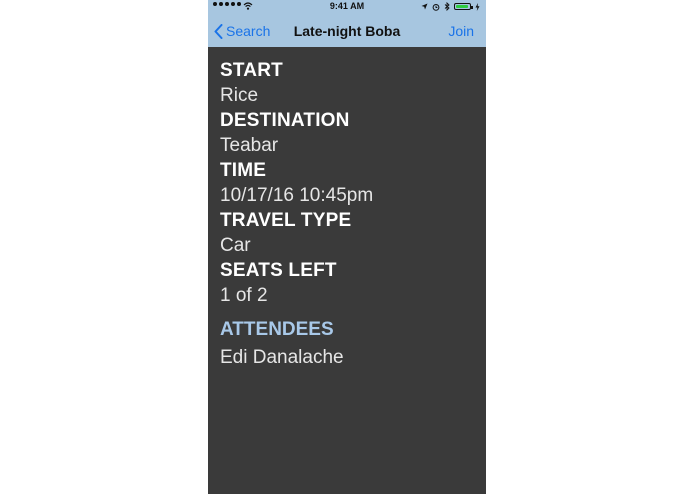 Image resolution: width=695 pixels, height=494 pixels. What do you see at coordinates (218, 31) in the screenshot?
I see `chevron-left-icon` at bounding box center [218, 31].